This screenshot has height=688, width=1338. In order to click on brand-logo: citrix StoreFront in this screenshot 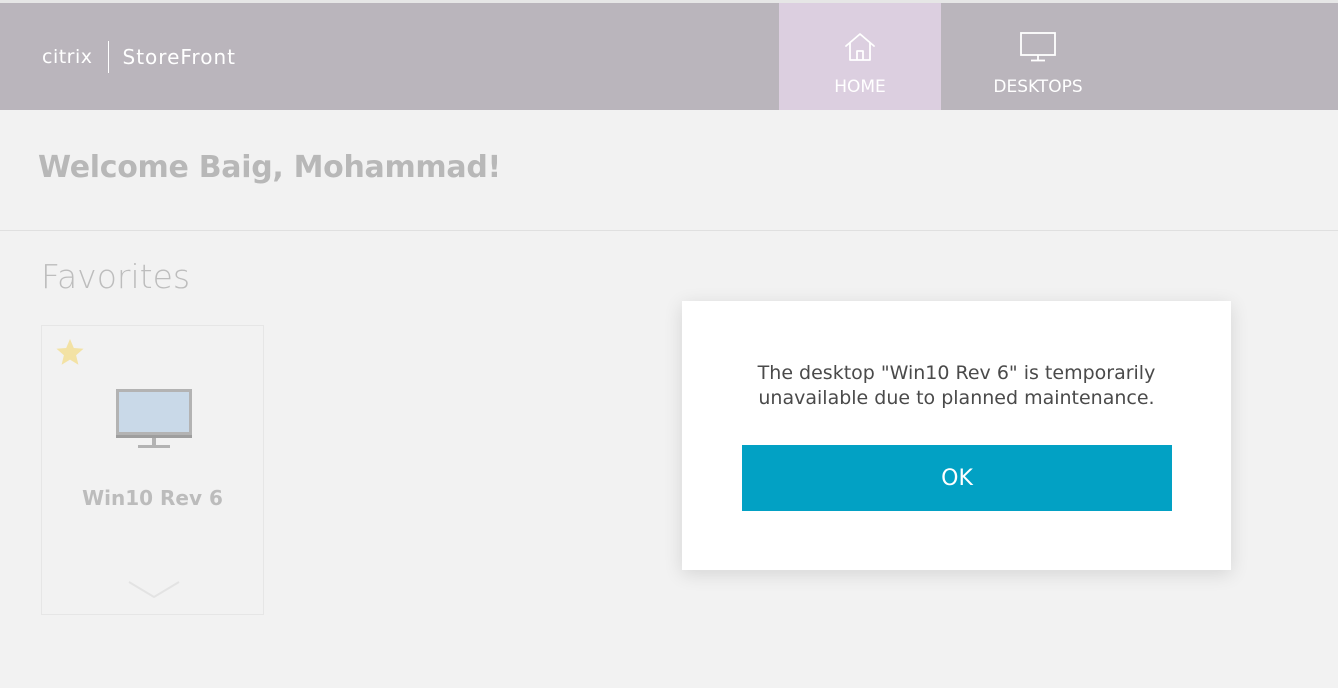, I will do `click(139, 57)`.